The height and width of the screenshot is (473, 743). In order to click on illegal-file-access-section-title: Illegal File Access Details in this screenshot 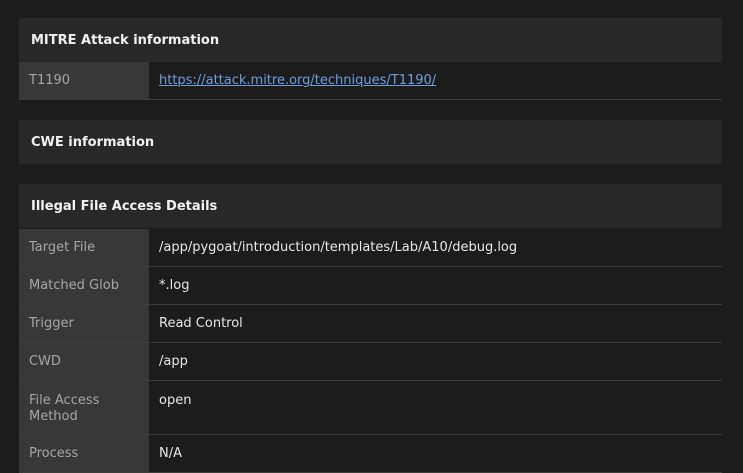, I will do `click(124, 206)`.